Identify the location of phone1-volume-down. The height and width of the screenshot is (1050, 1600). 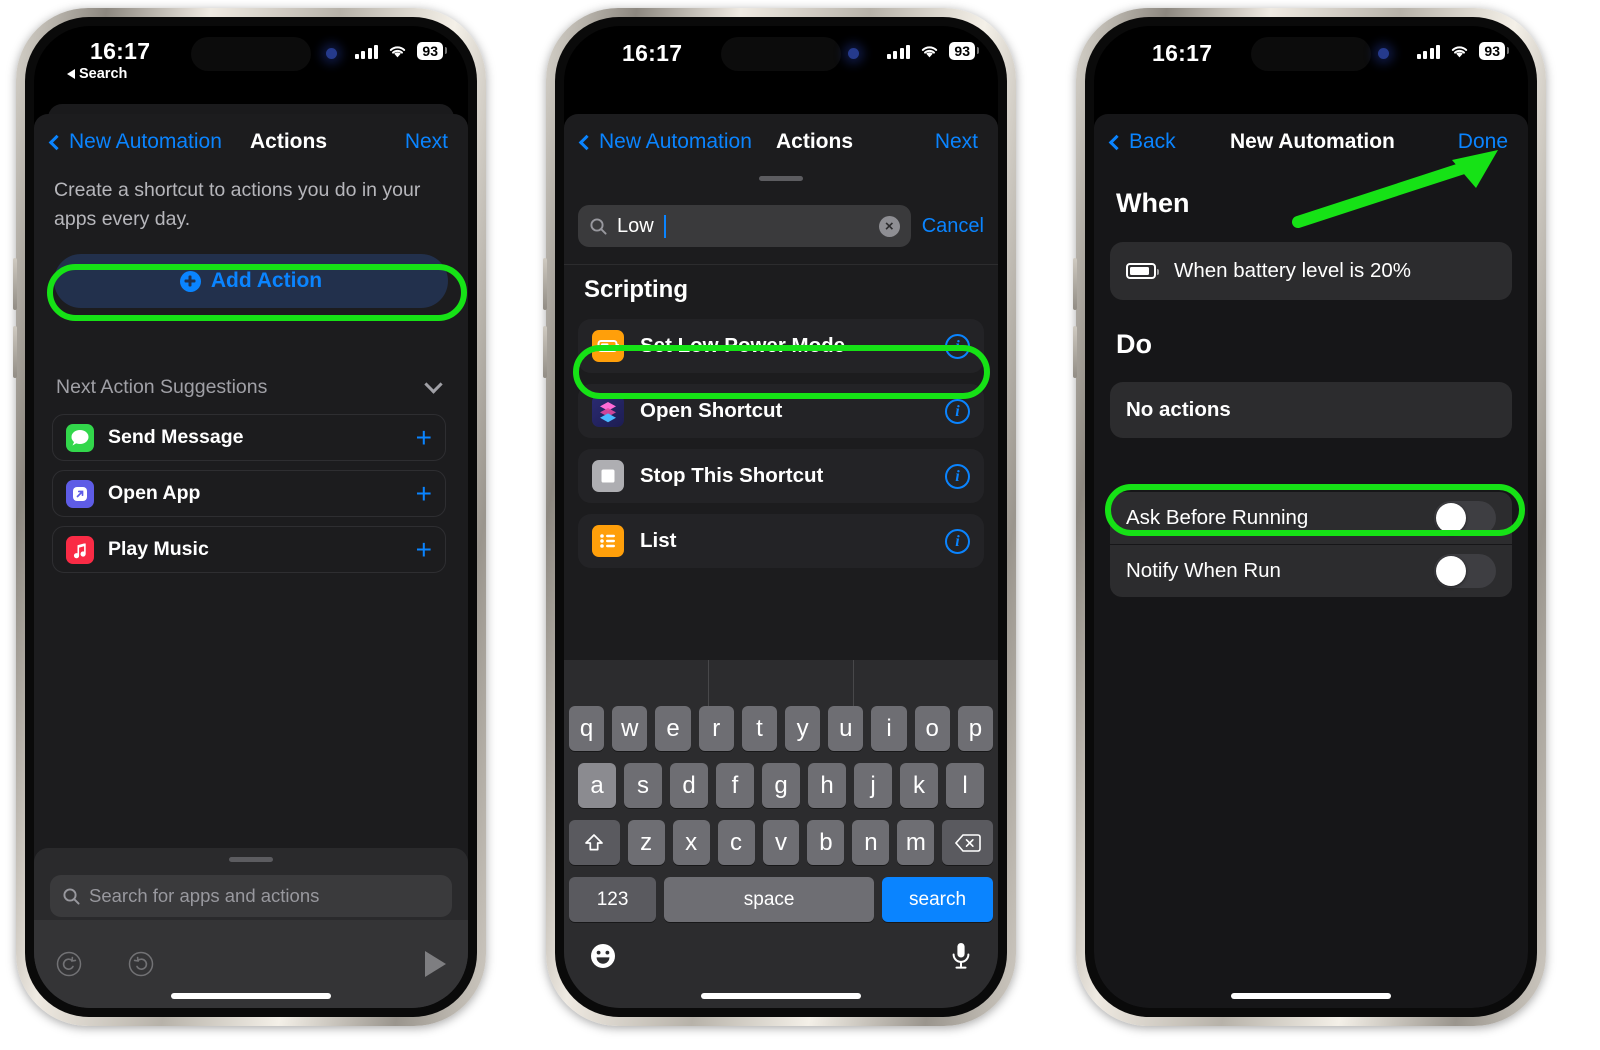
(15, 352).